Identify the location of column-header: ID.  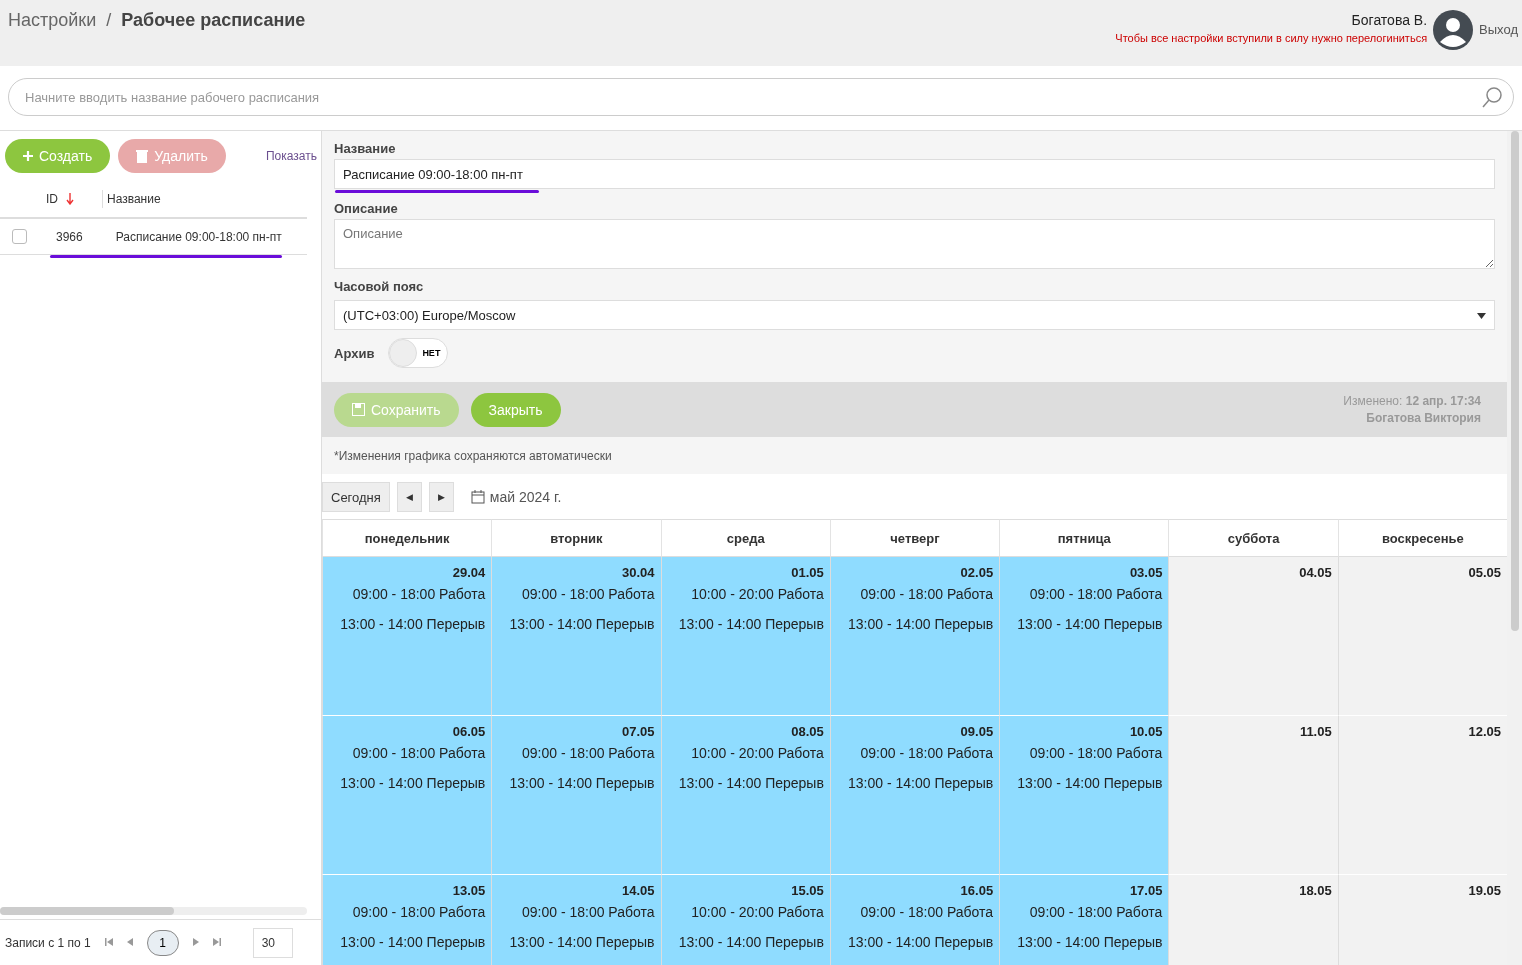
(51, 199).